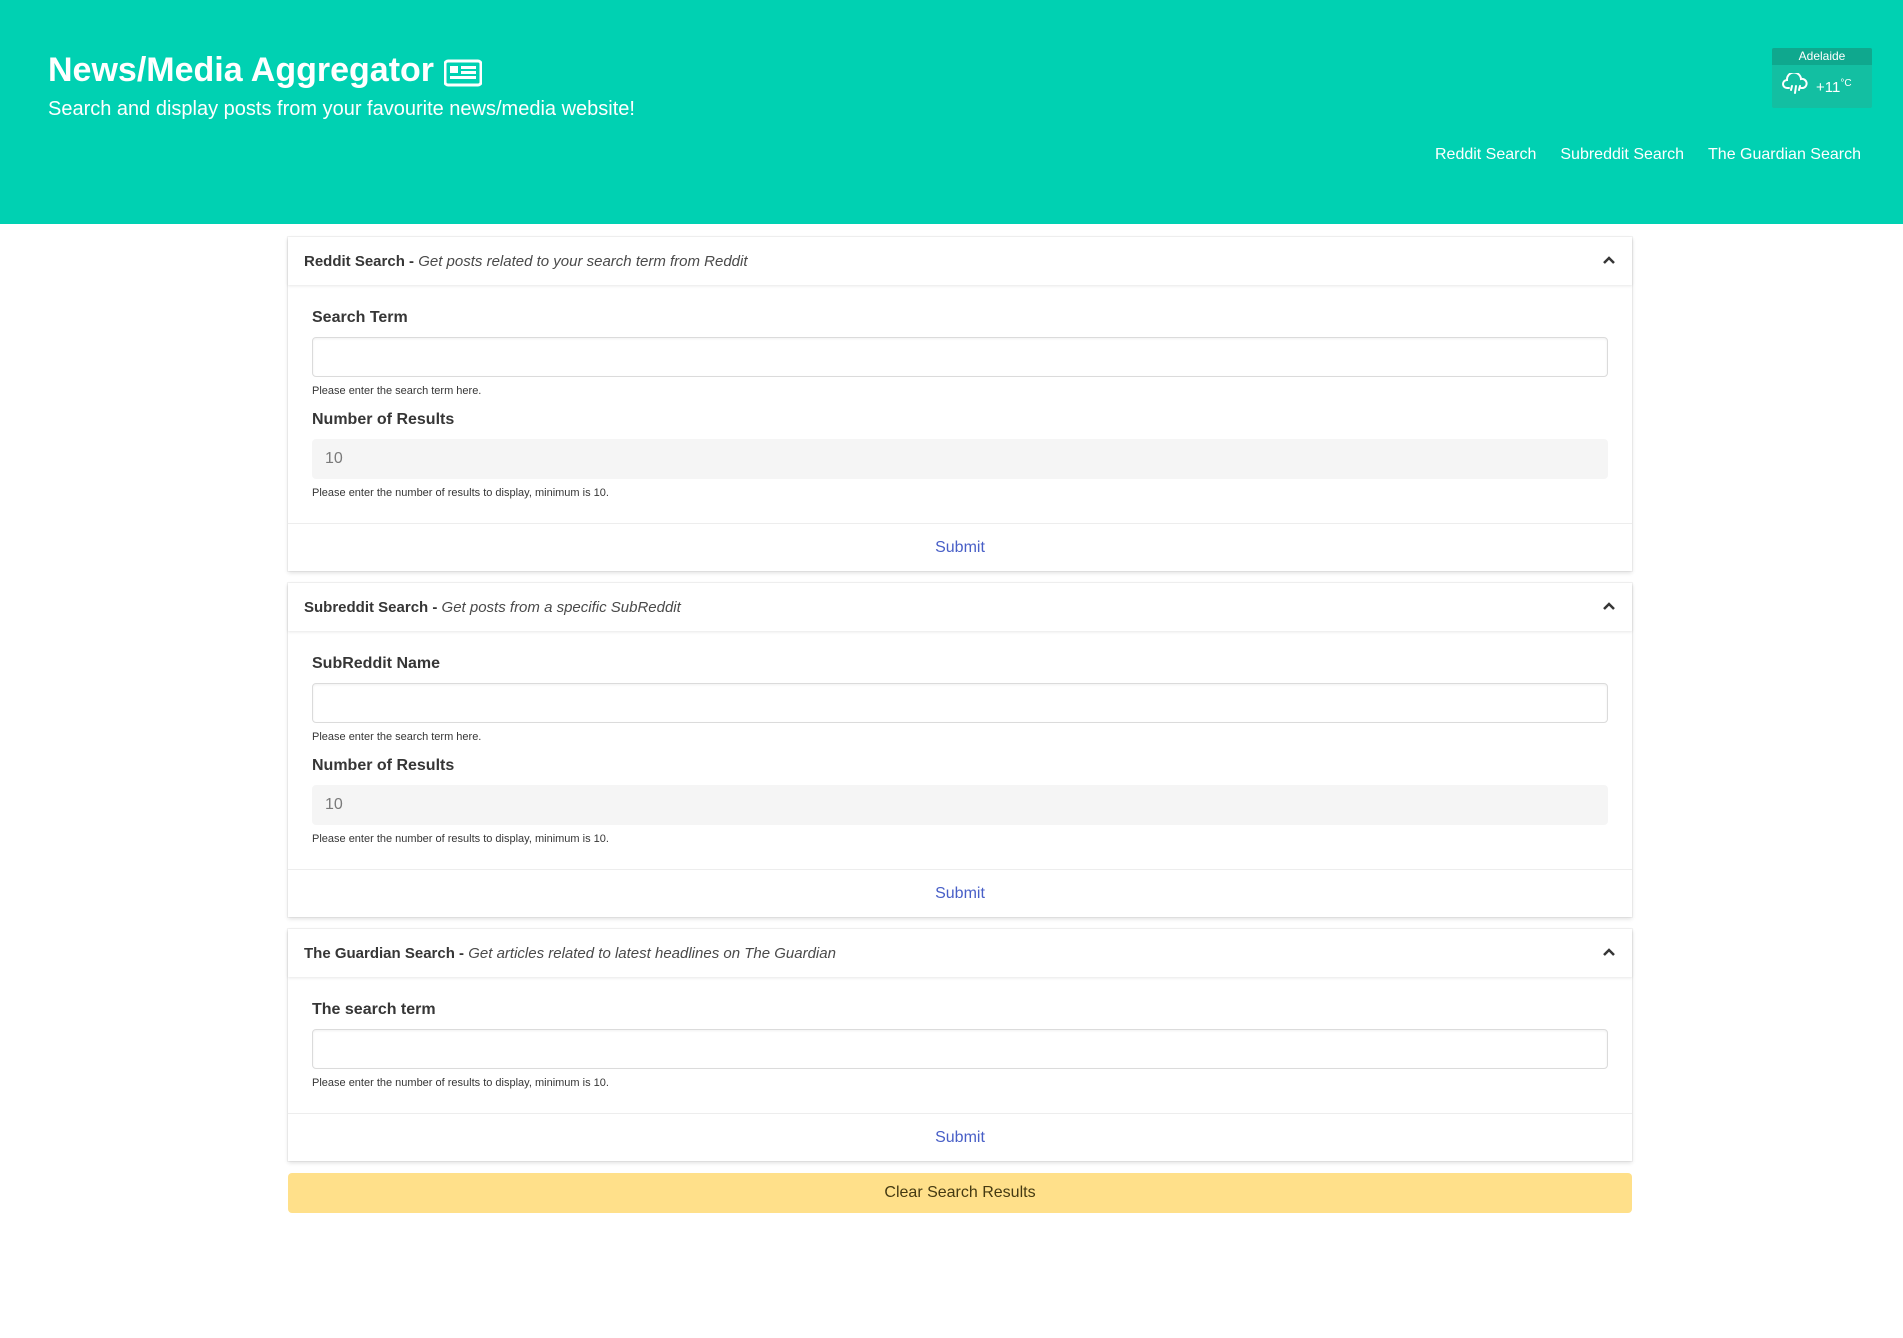 The image size is (1903, 1338). Describe the element at coordinates (960, 805) in the screenshot. I see `subreddit-number-of-results-input` at that location.